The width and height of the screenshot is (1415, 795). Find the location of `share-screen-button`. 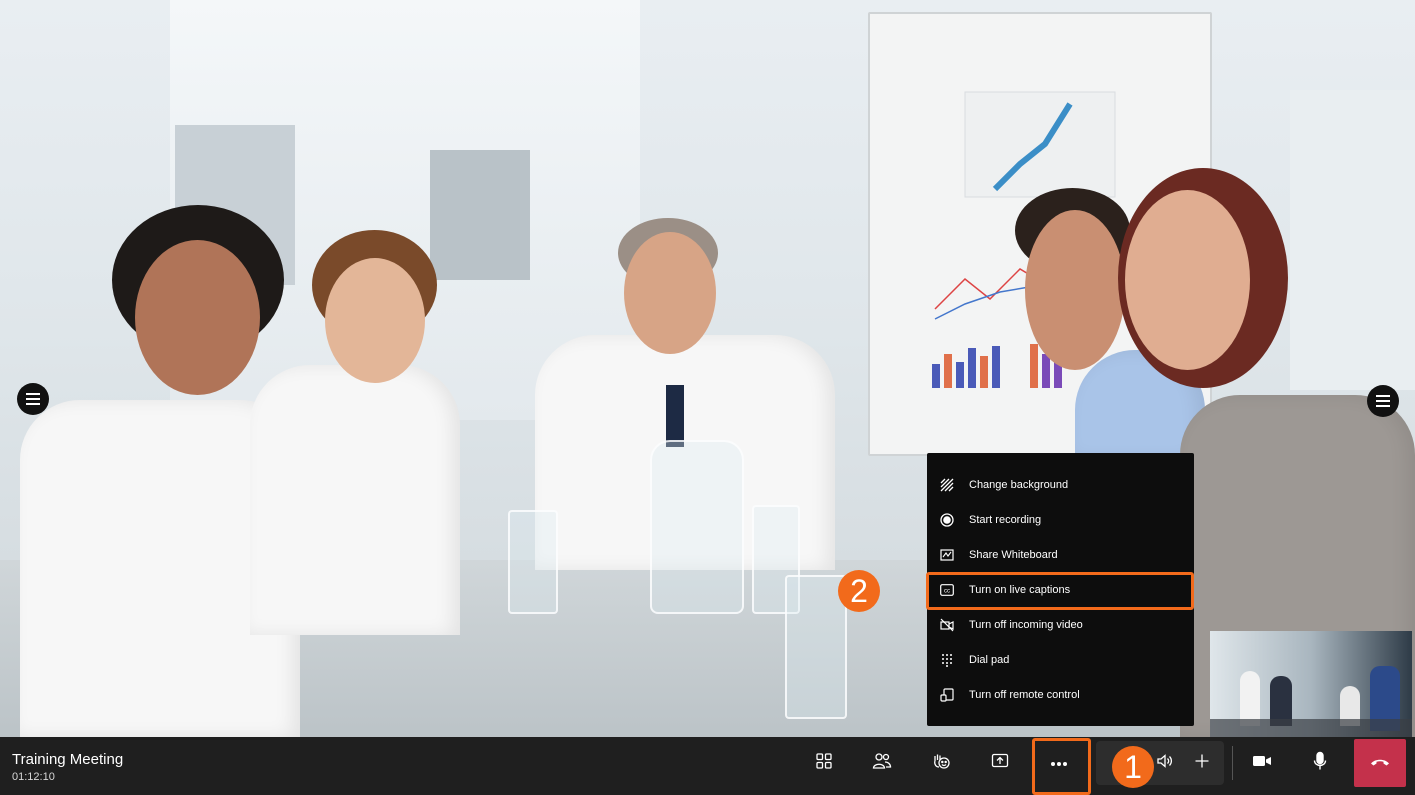

share-screen-button is located at coordinates (1000, 763).